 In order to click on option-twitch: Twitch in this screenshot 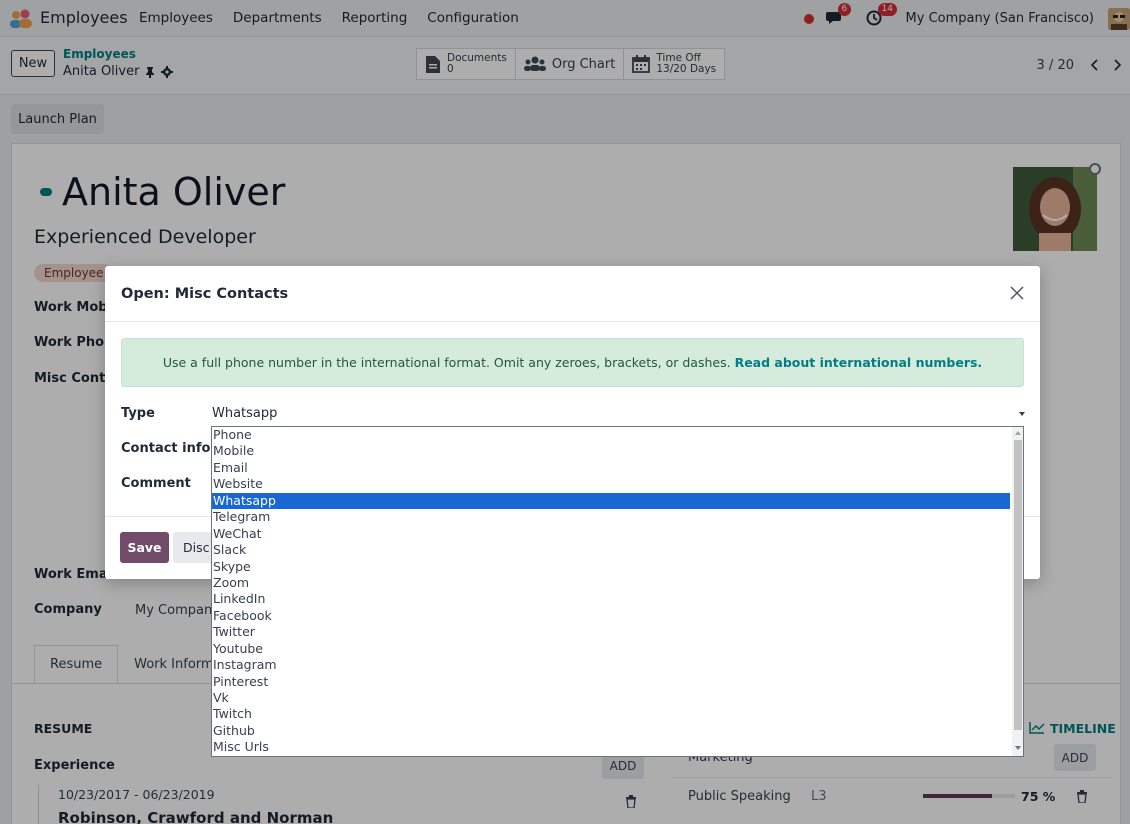, I will do `click(611, 714)`.